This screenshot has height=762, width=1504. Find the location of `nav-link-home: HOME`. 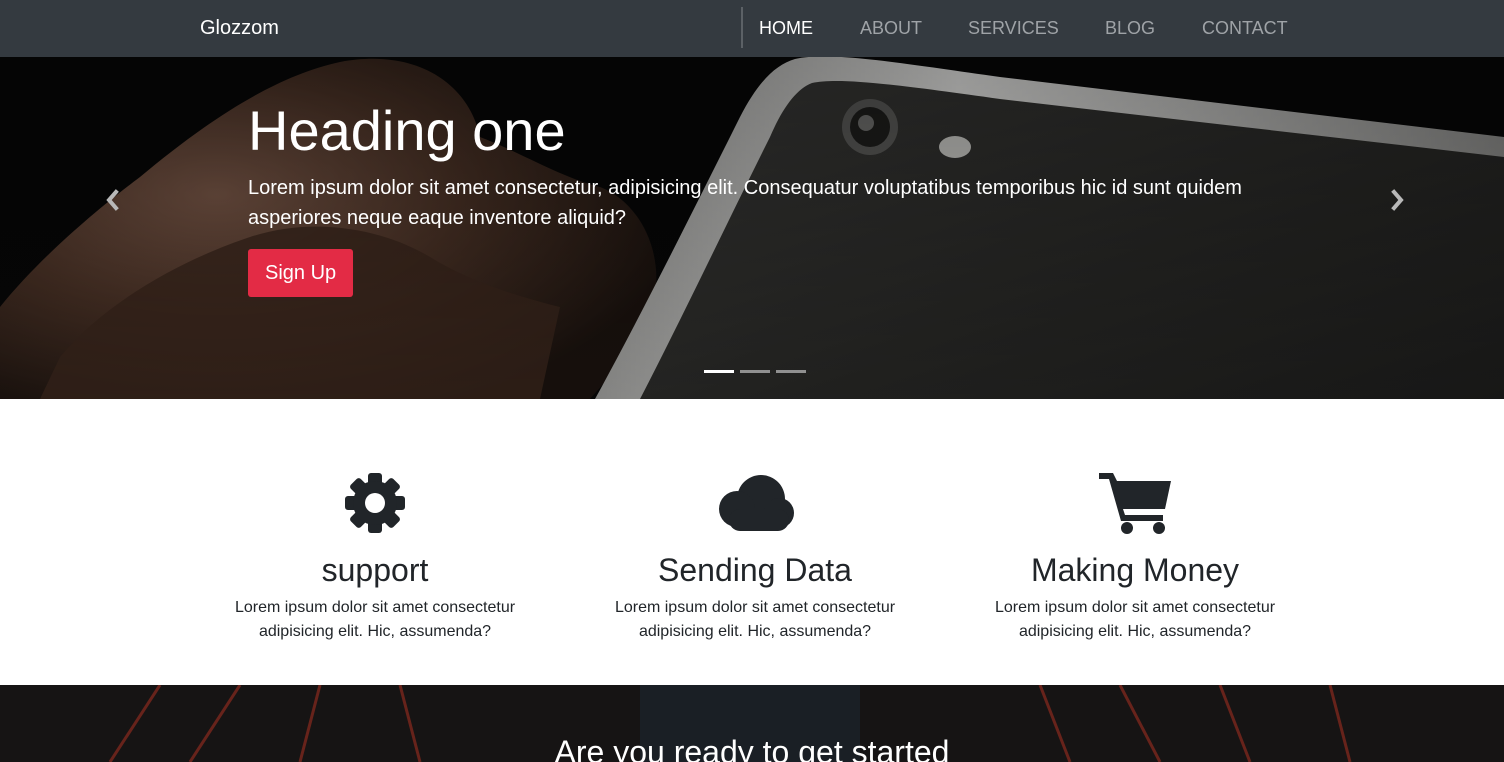

nav-link-home: HOME is located at coordinates (786, 28).